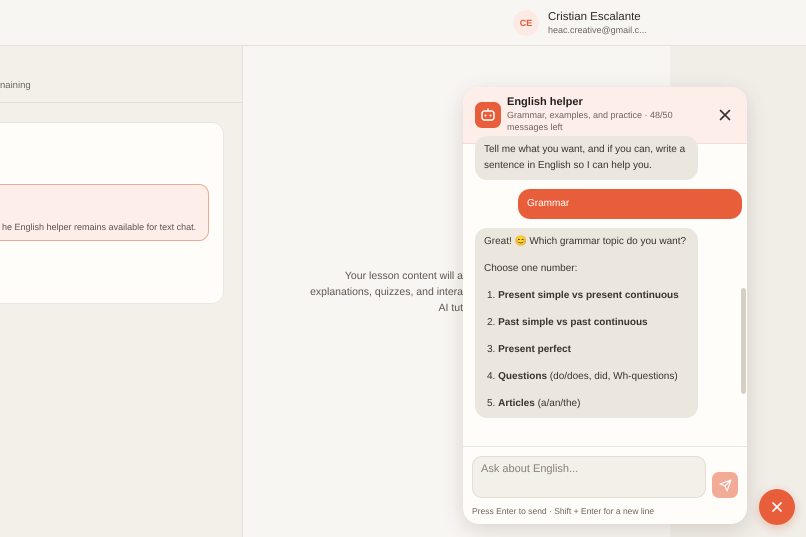 The image size is (806, 537). Describe the element at coordinates (564, 511) in the screenshot. I see `input-hint: Press Enter to send · Shift + Enter for a new line` at that location.